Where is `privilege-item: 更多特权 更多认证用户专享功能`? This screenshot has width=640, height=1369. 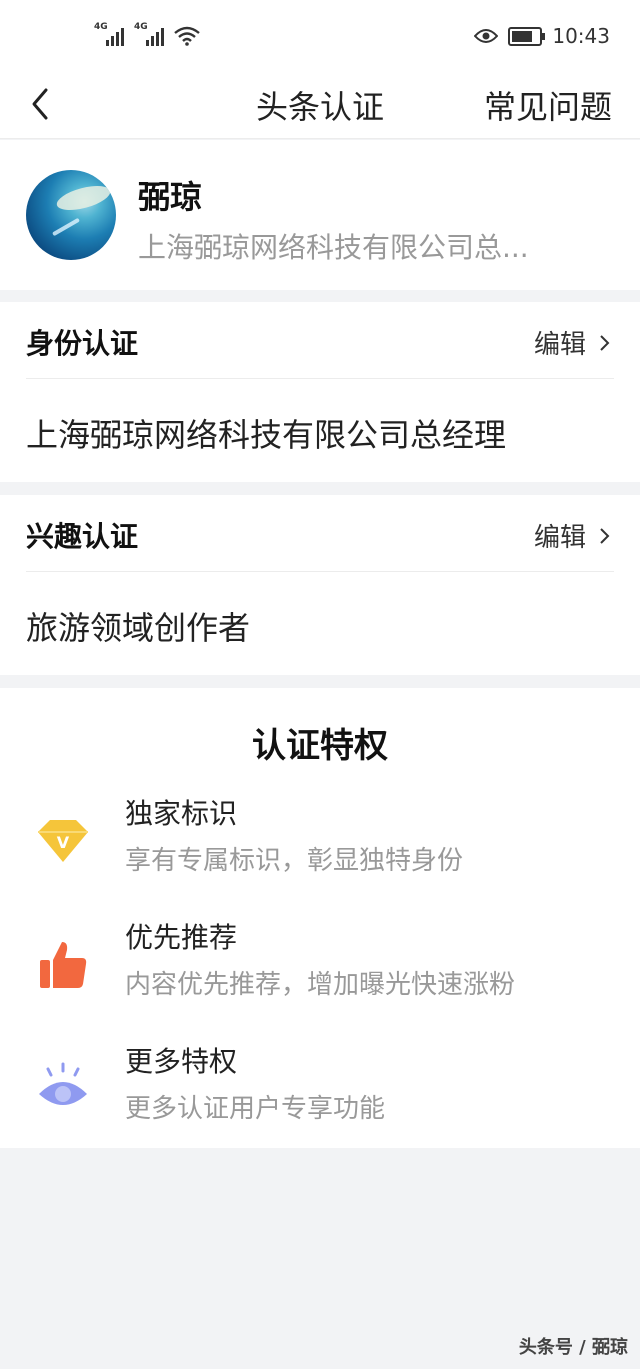
privilege-item: 更多特权 更多认证用户专享功能 is located at coordinates (320, 1095).